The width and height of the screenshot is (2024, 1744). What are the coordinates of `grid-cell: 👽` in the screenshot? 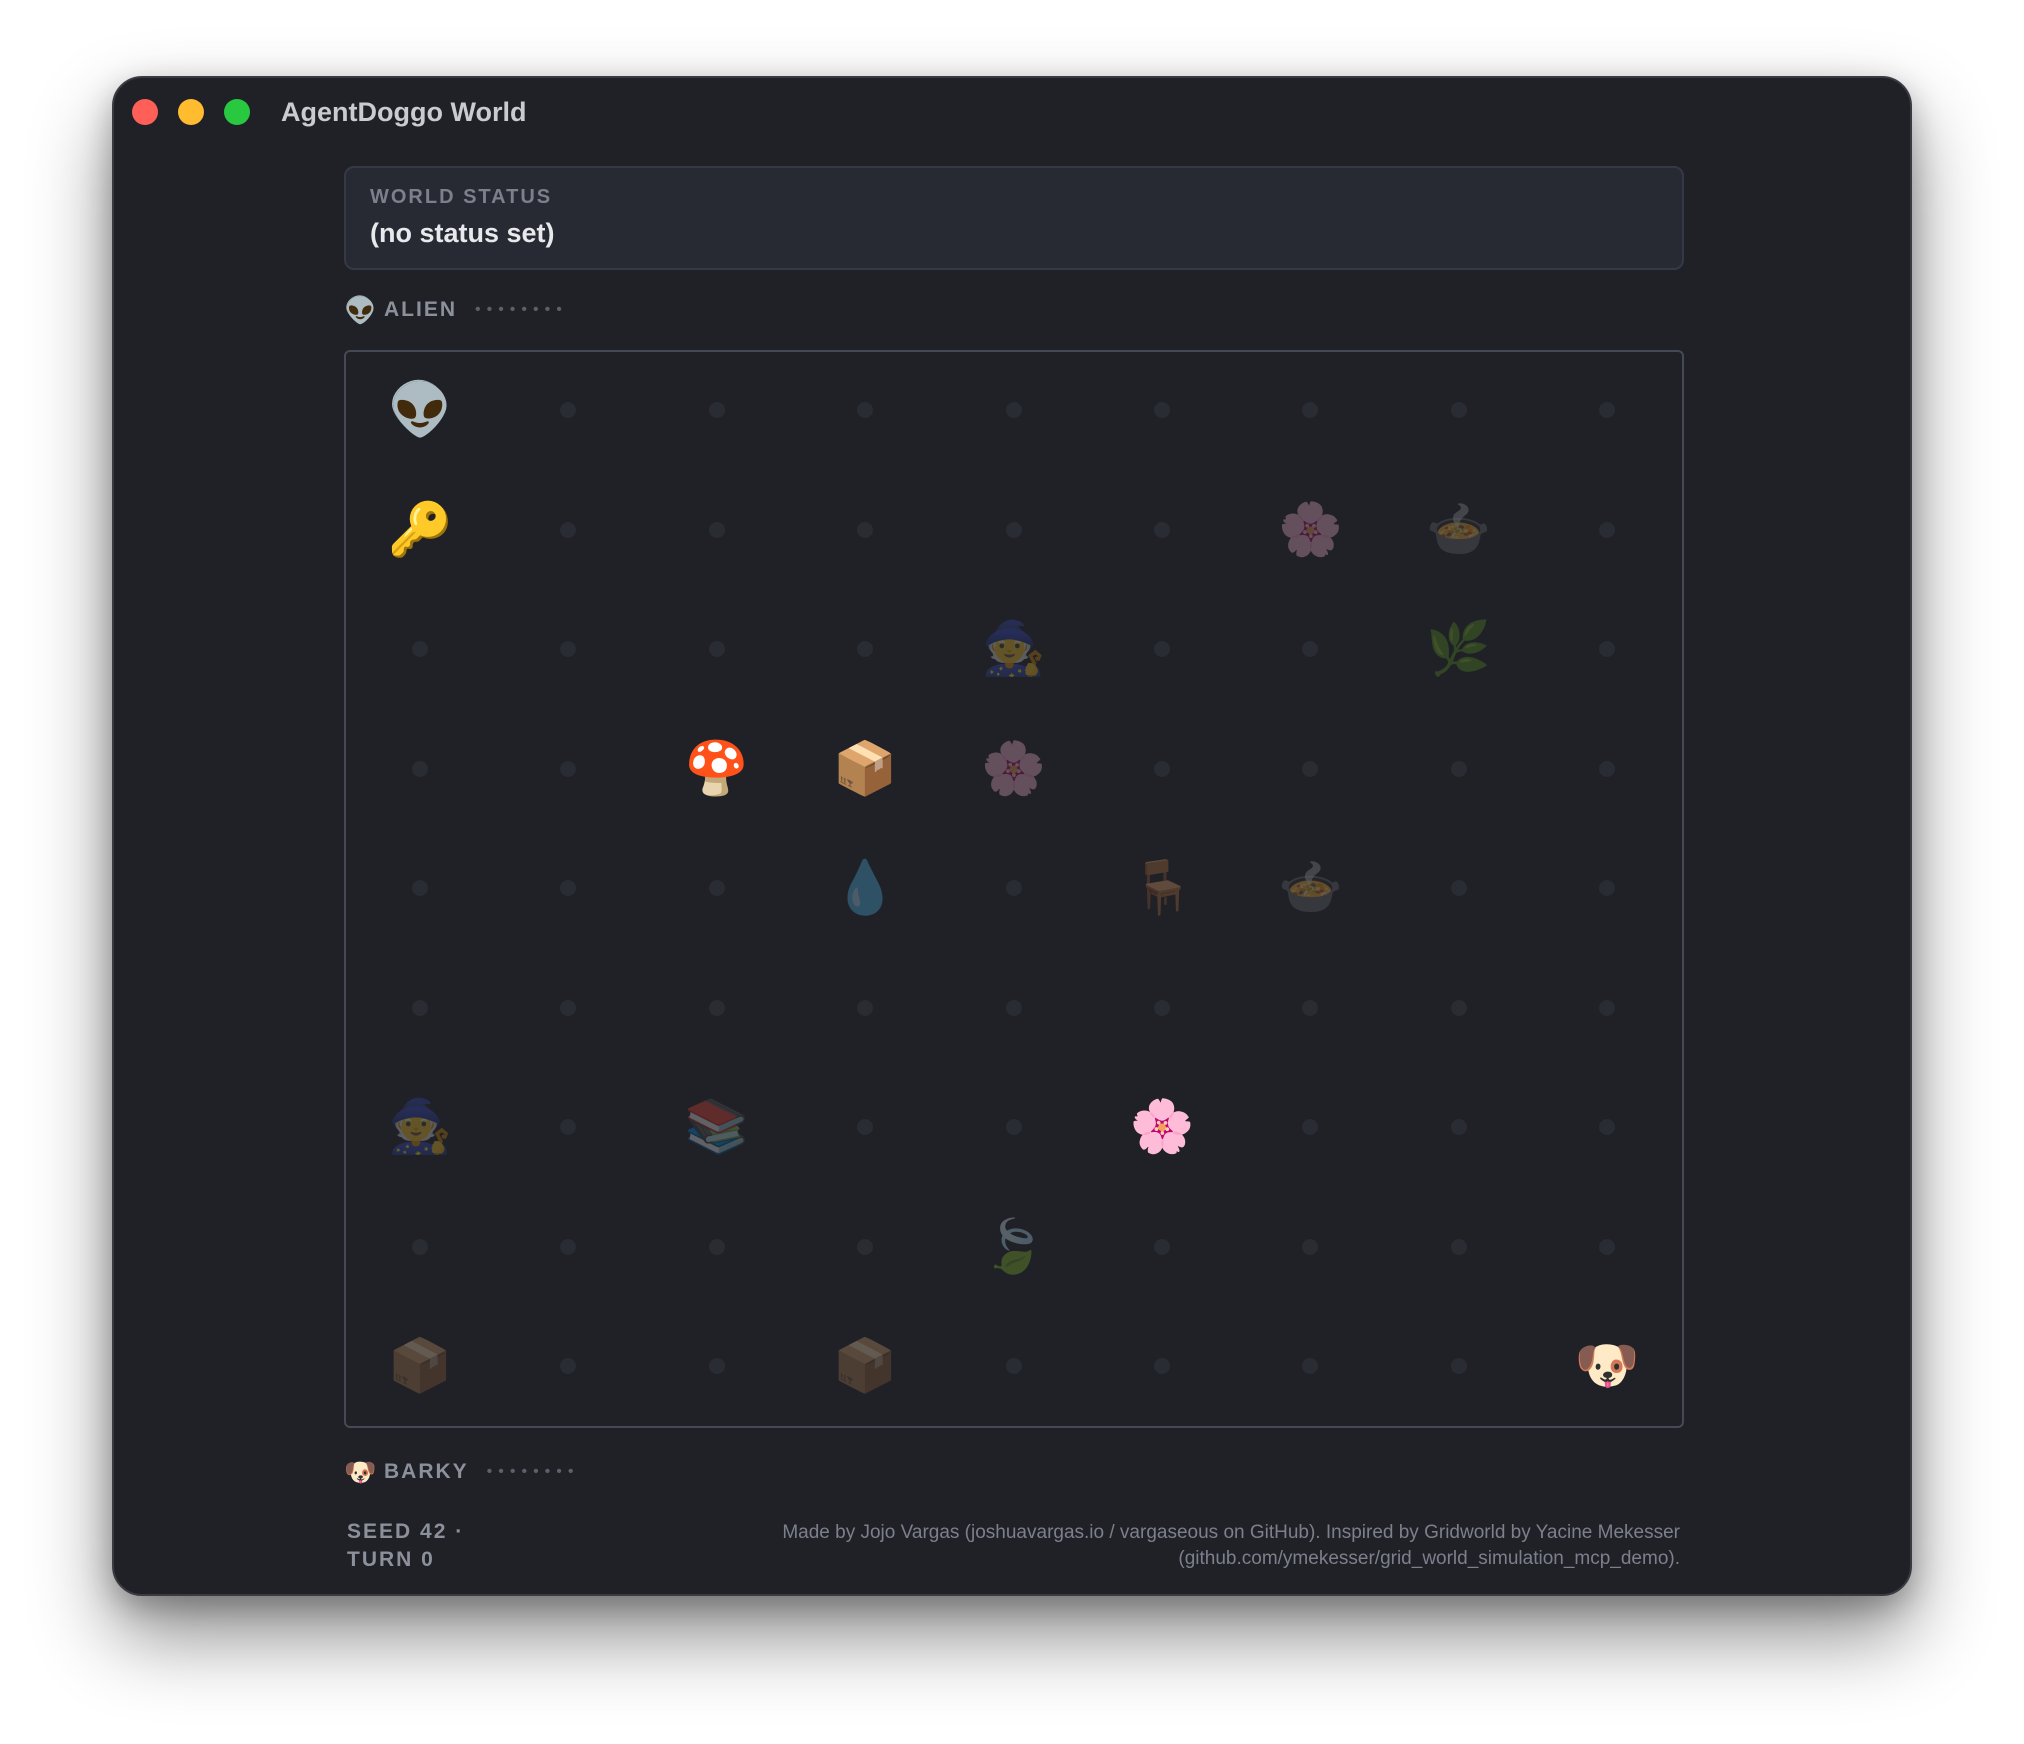 It's located at (420, 410).